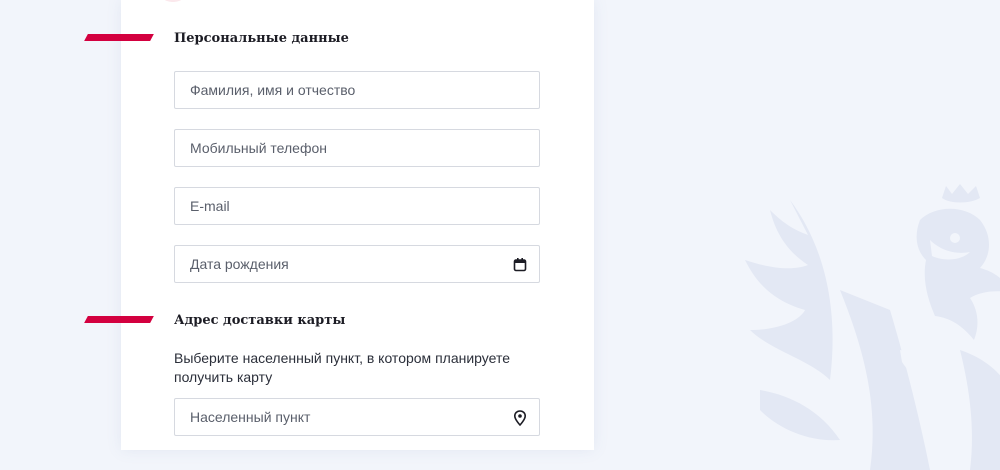  I want to click on email-input, so click(357, 206).